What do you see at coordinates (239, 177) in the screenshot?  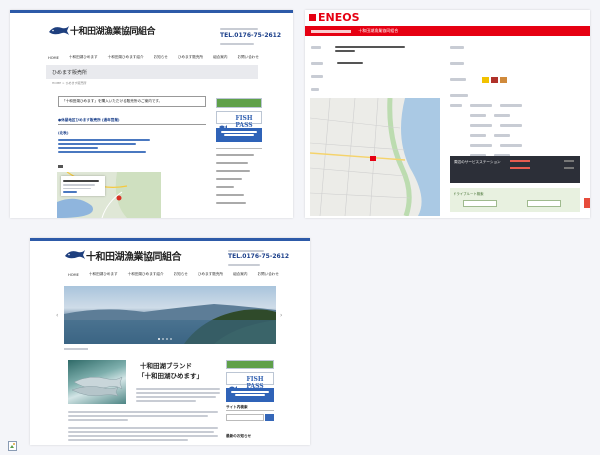 I see `sidebar-menu` at bounding box center [239, 177].